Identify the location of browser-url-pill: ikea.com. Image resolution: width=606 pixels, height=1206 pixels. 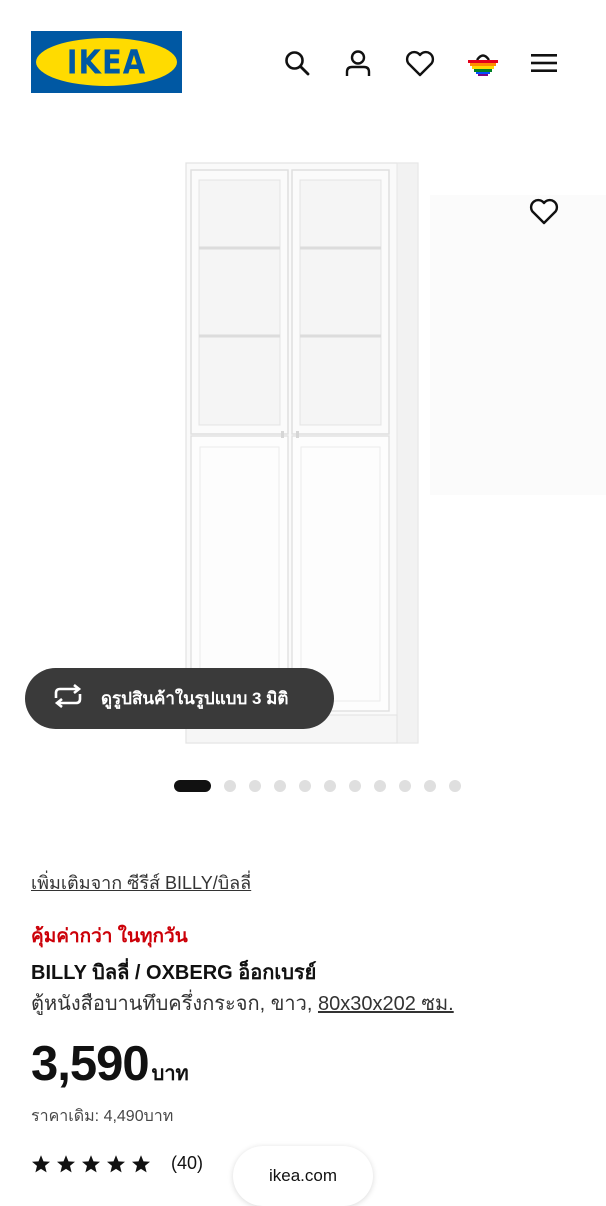
(303, 1176).